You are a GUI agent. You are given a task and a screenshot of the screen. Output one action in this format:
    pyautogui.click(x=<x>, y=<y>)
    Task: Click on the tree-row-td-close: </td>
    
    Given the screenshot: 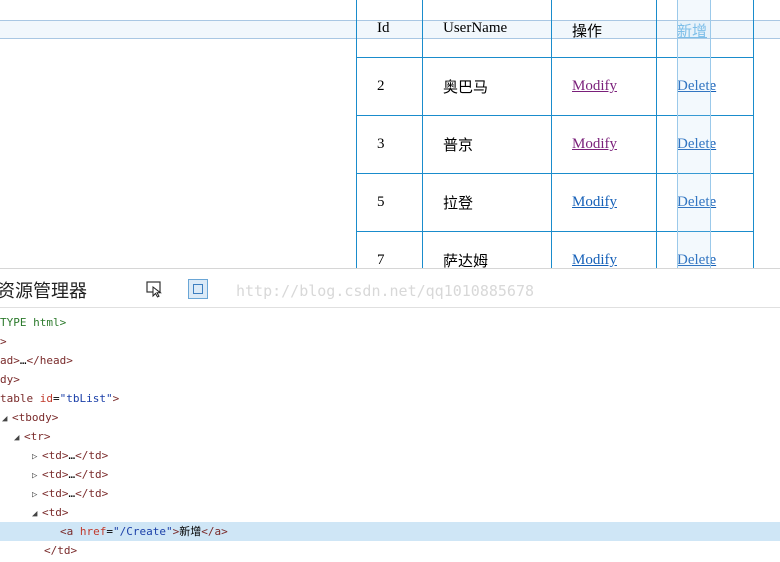 What is the action you would take?
    pyautogui.click(x=390, y=550)
    